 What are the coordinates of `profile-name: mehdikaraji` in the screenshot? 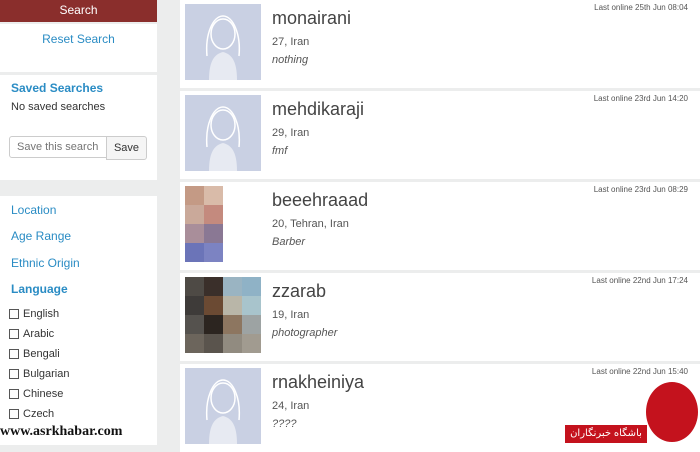 It's located at (318, 109).